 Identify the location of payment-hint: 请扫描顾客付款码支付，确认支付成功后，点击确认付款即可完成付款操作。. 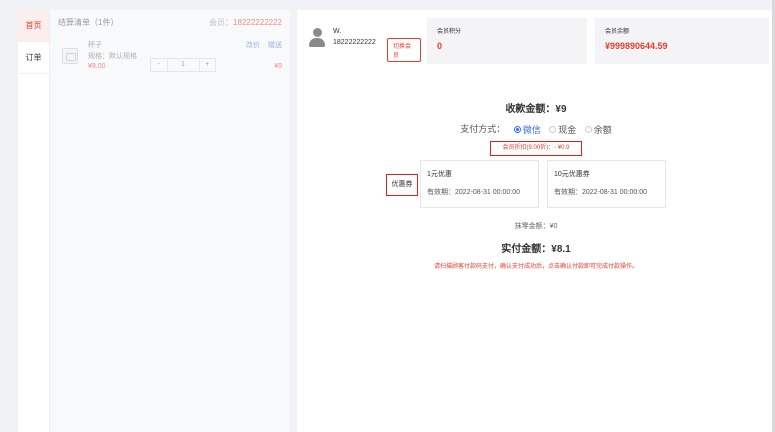
(535, 267).